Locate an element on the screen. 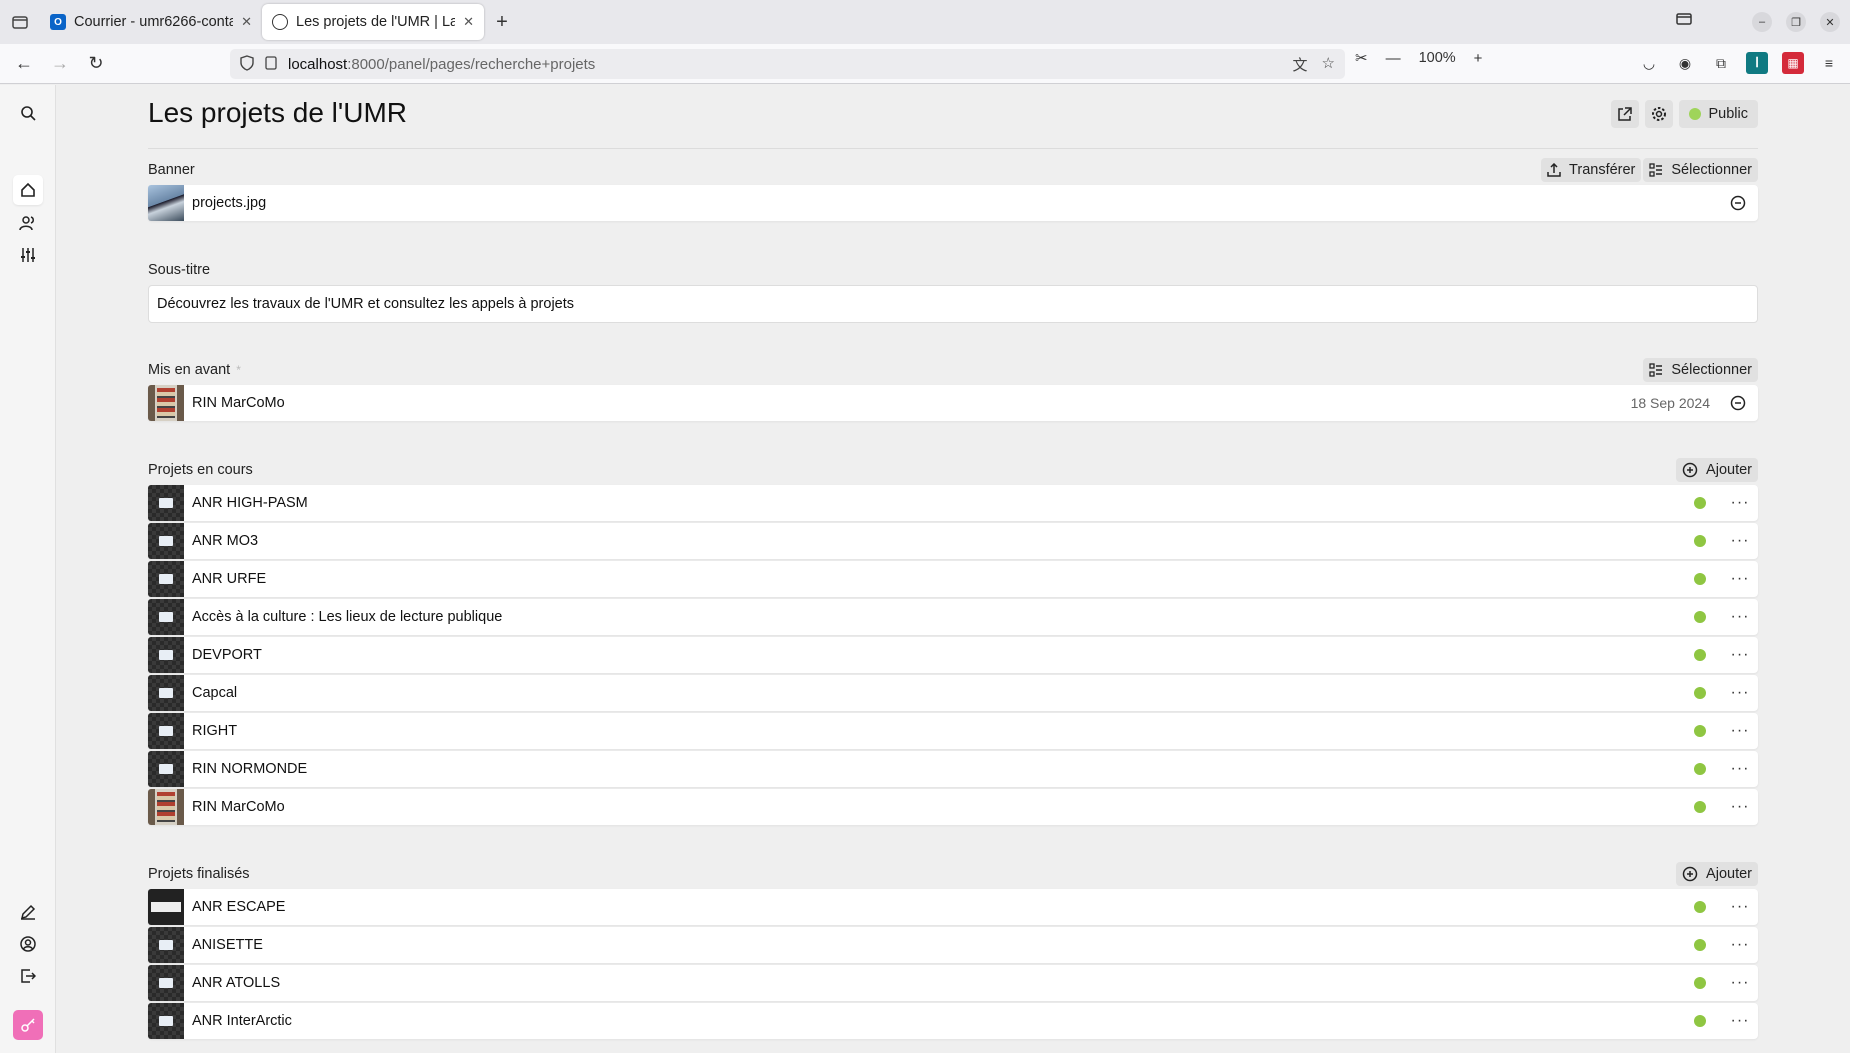 This screenshot has height=1053, width=1850. screenshot-icon: ✂ is located at coordinates (1361, 58).